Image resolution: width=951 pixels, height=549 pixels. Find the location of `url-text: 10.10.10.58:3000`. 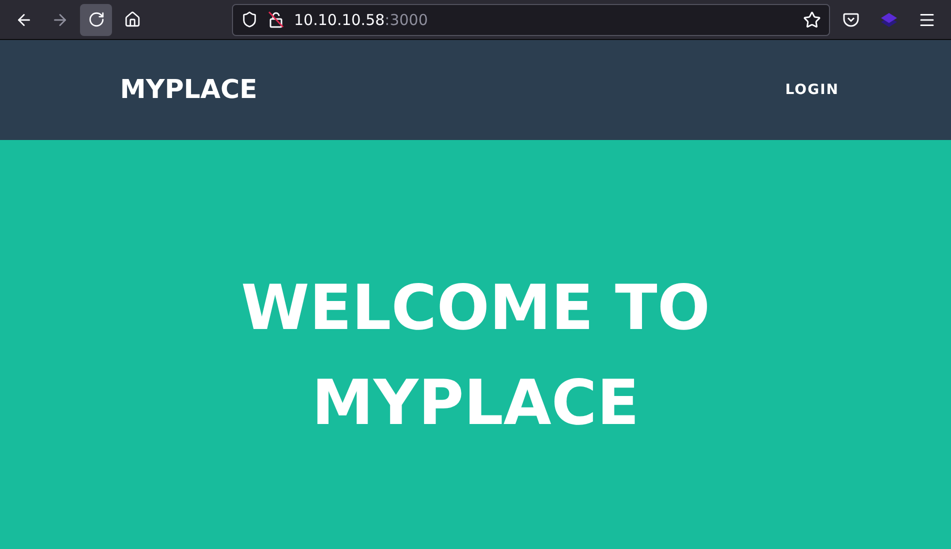

url-text: 10.10.10.58:3000 is located at coordinates (361, 19).